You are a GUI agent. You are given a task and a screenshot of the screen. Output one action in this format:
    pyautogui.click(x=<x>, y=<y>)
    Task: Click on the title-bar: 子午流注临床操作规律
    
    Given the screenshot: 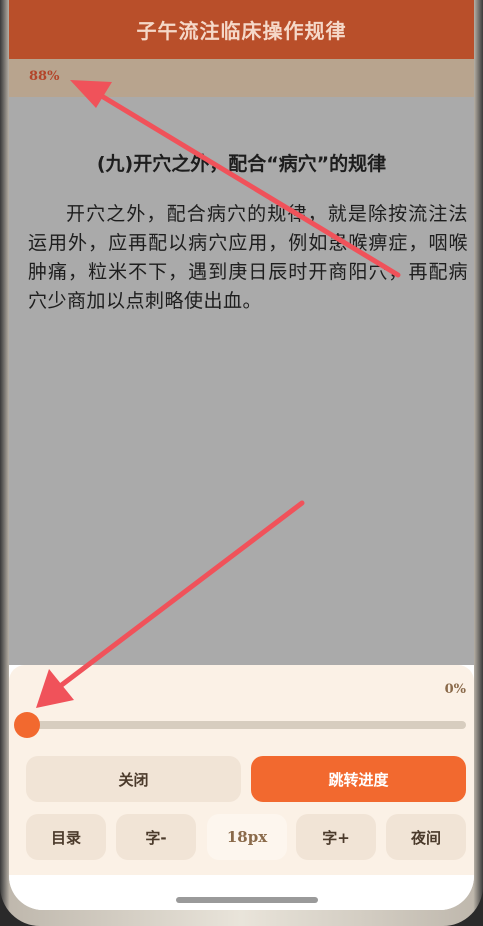 What is the action you would take?
    pyautogui.click(x=241, y=29)
    